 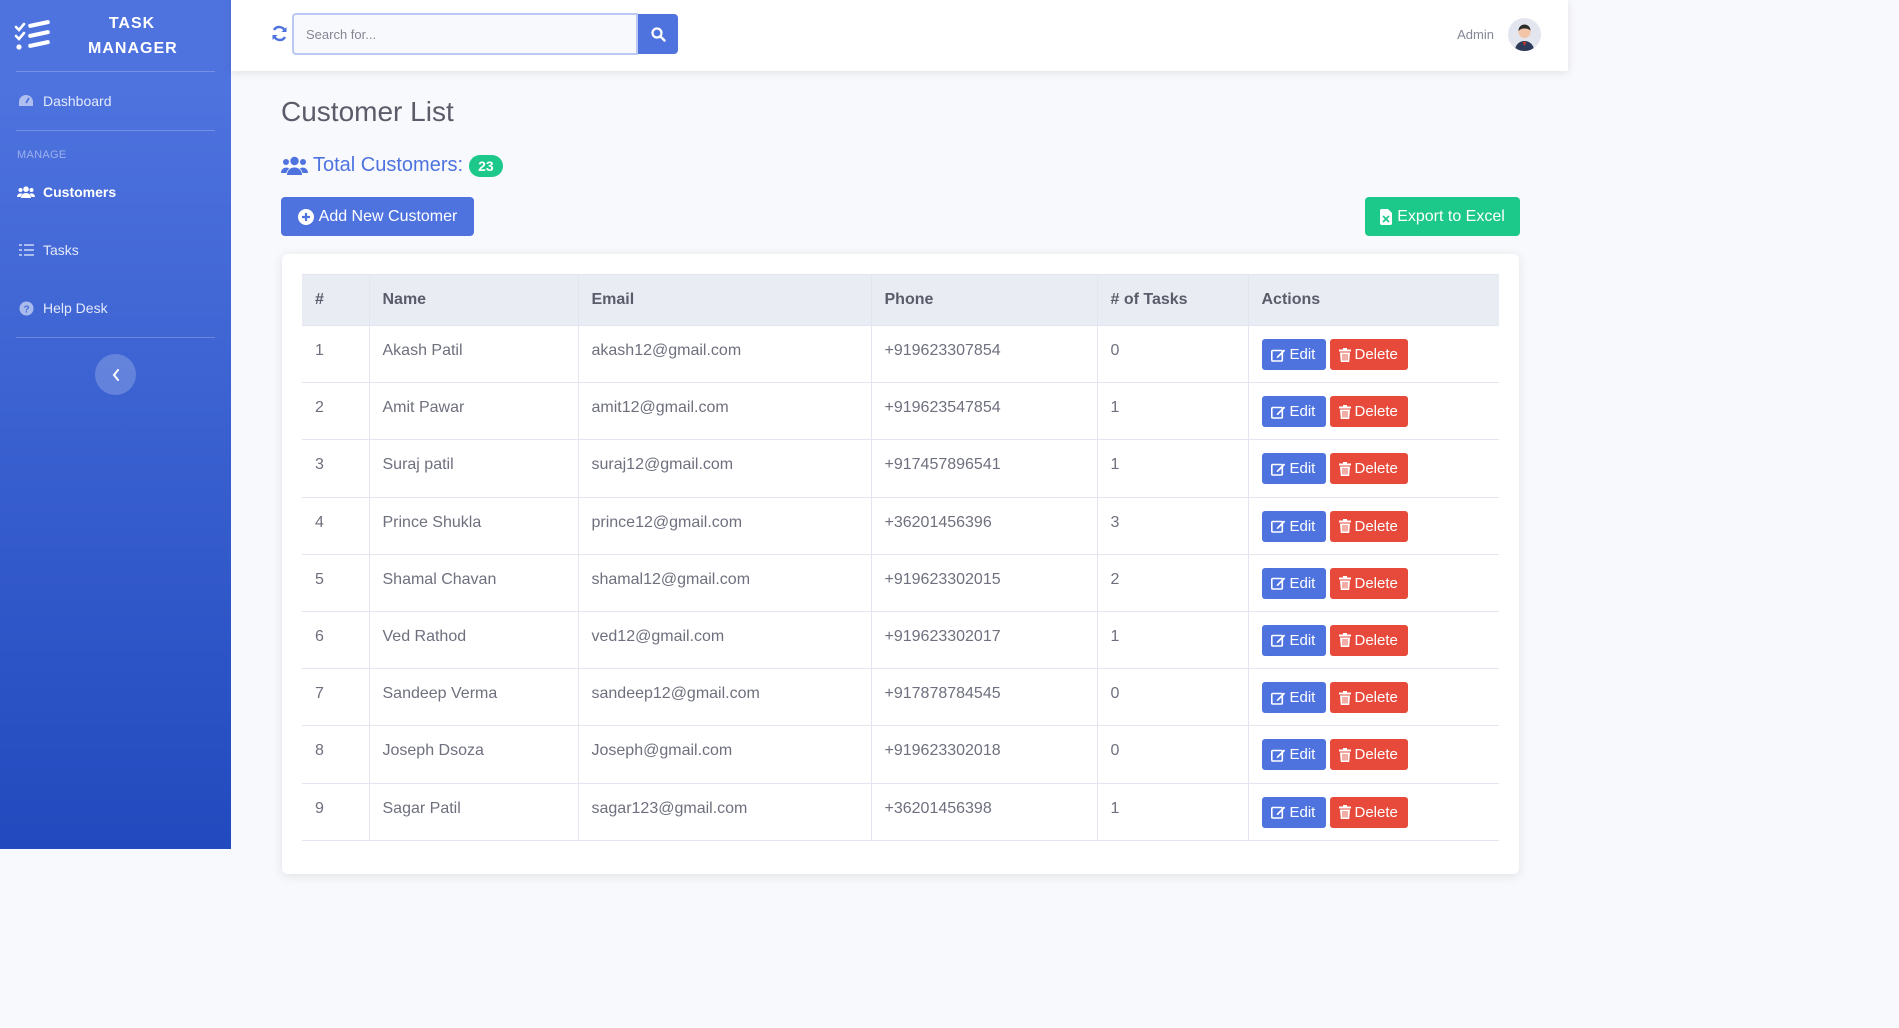 I want to click on sidebar-item-label: Dashboard, so click(x=77, y=101).